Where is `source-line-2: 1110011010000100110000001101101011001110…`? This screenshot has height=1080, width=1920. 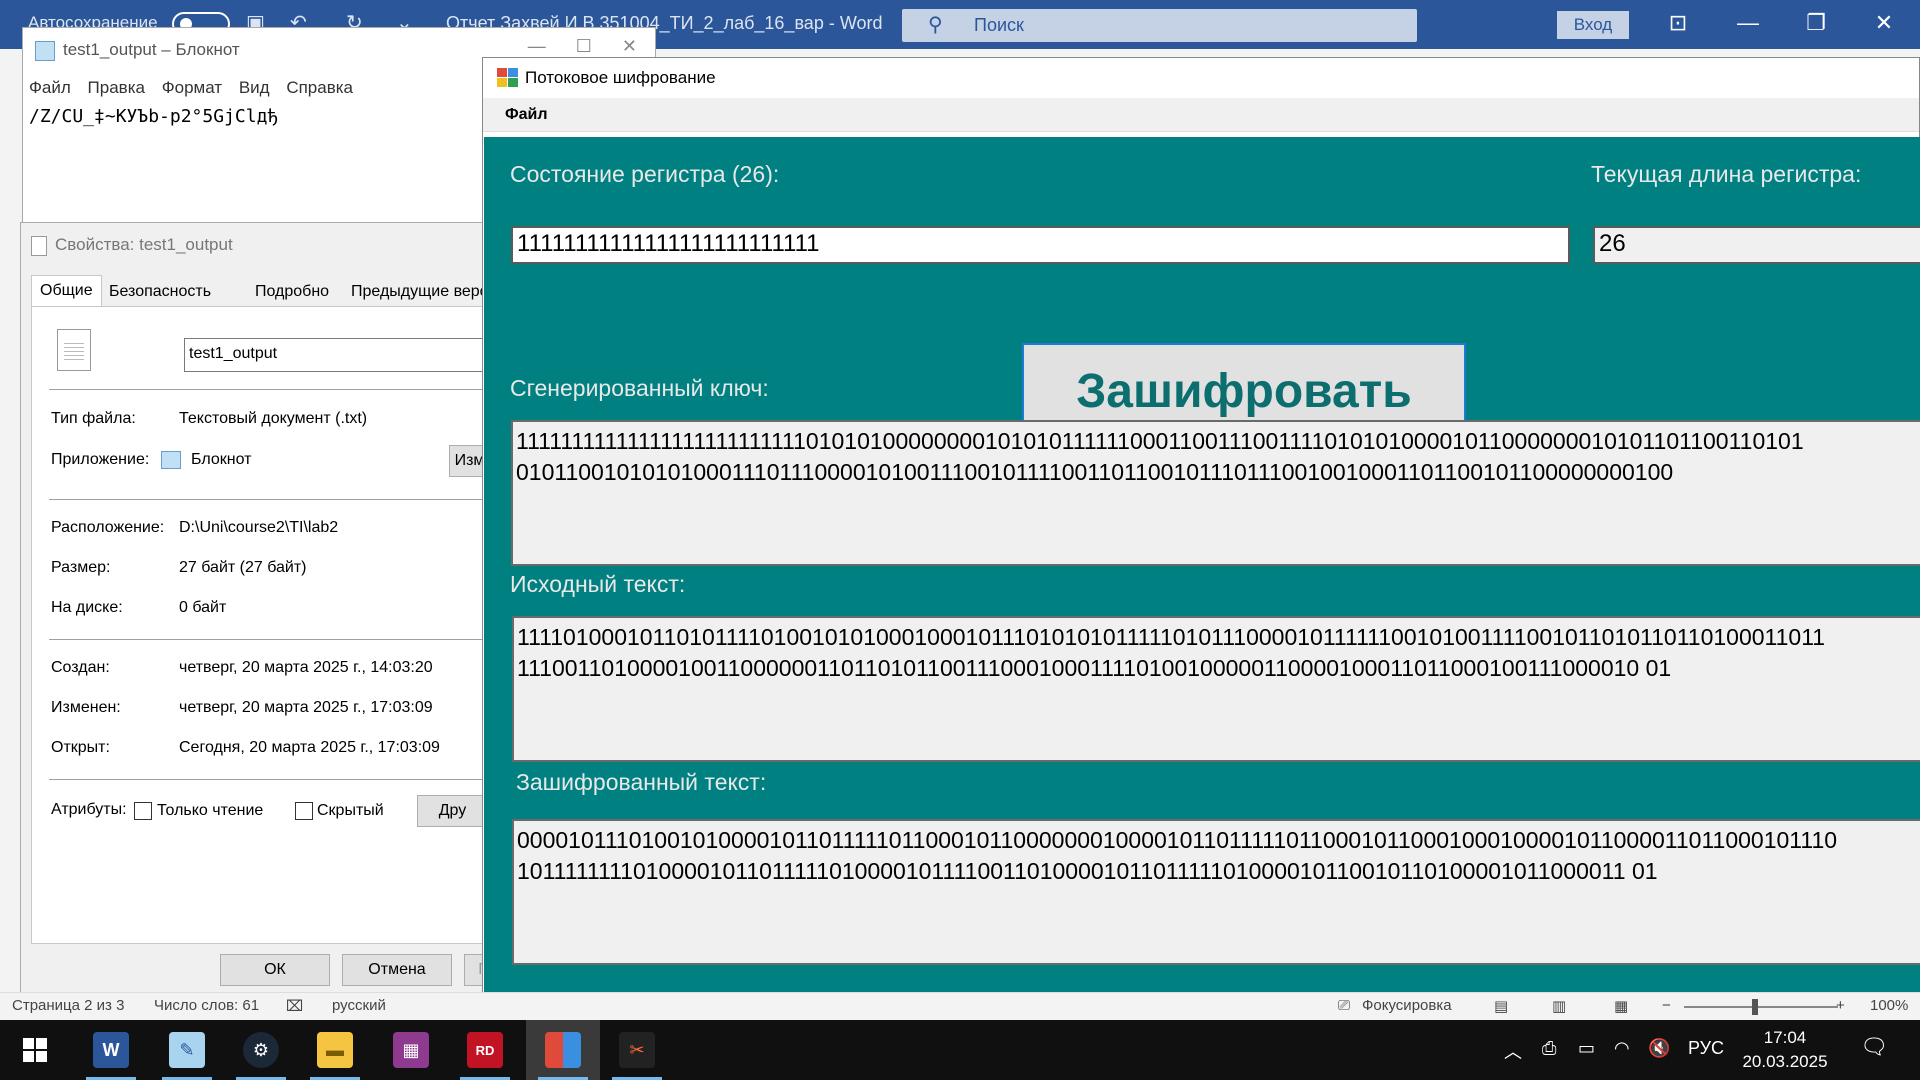
source-line-2: 1110011010000100110000001101101011001110… is located at coordinates (1094, 668).